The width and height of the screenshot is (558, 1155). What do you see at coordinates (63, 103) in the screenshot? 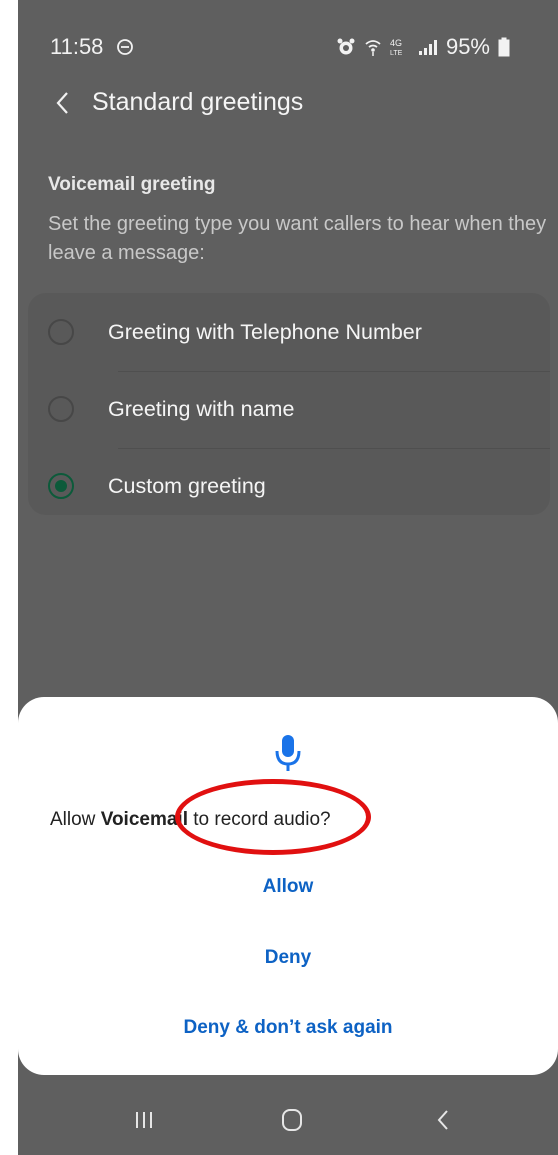
I see `chevron-left-icon` at bounding box center [63, 103].